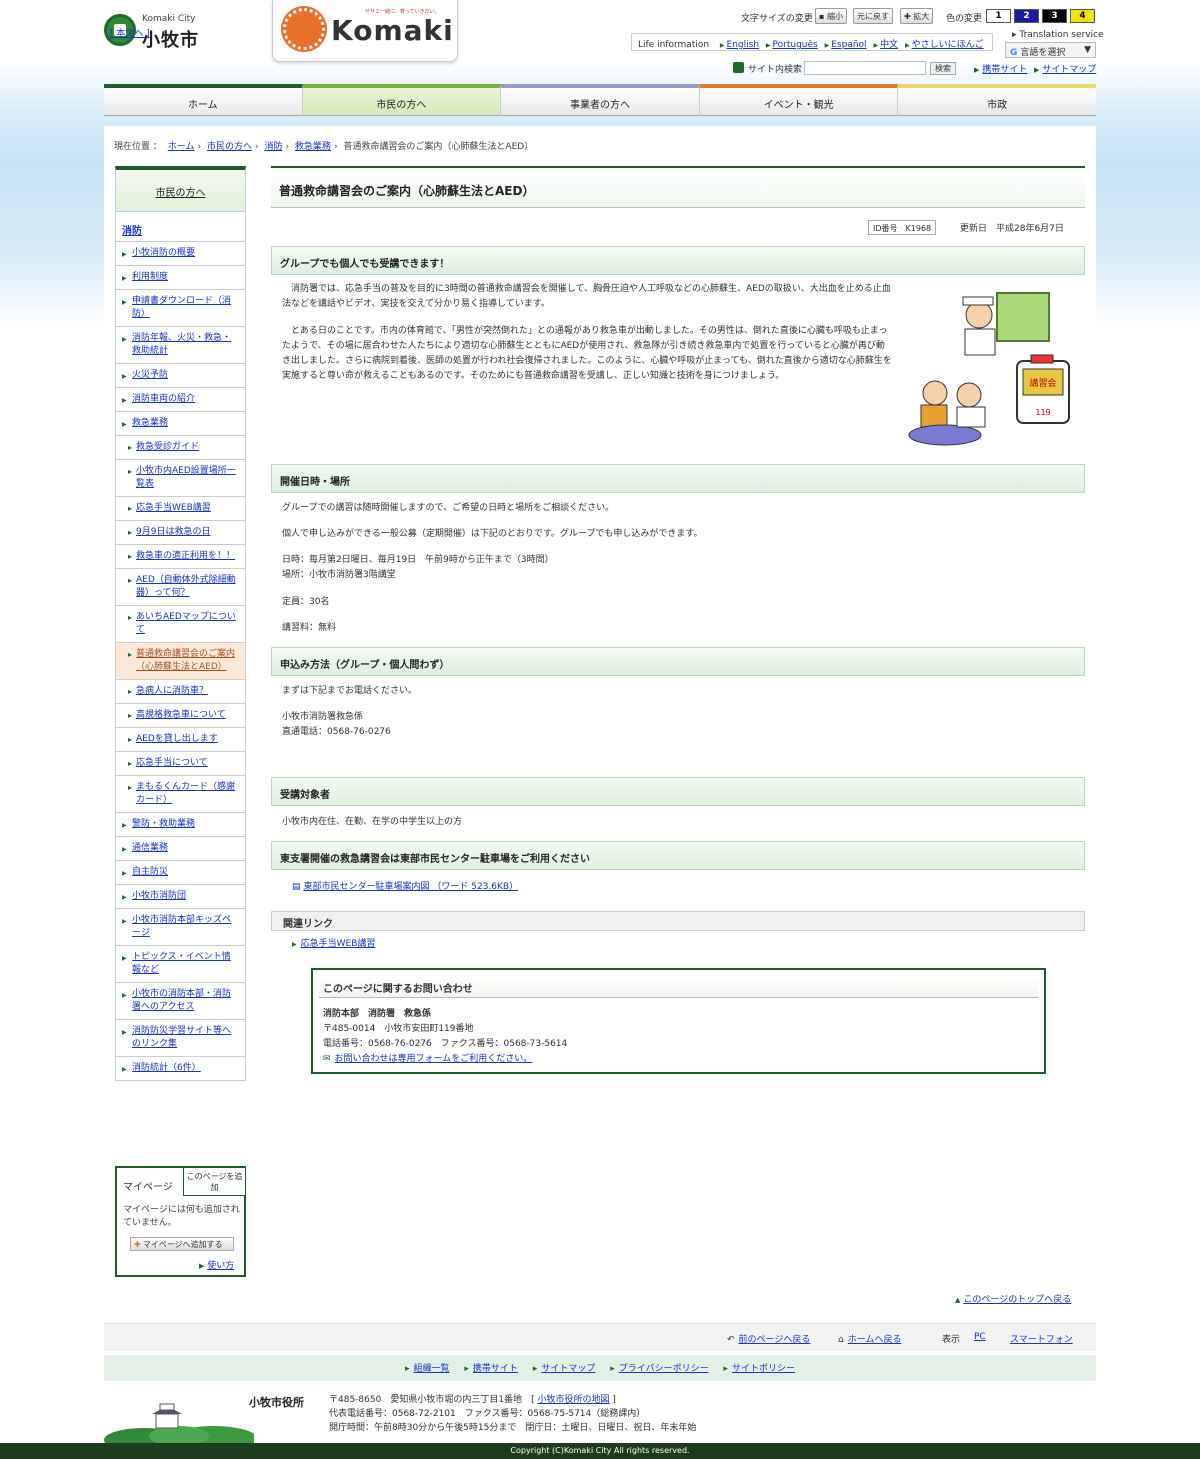 The height and width of the screenshot is (1459, 1200). Describe the element at coordinates (678, 921) in the screenshot. I see `related-links-heading: 関連リンク` at that location.